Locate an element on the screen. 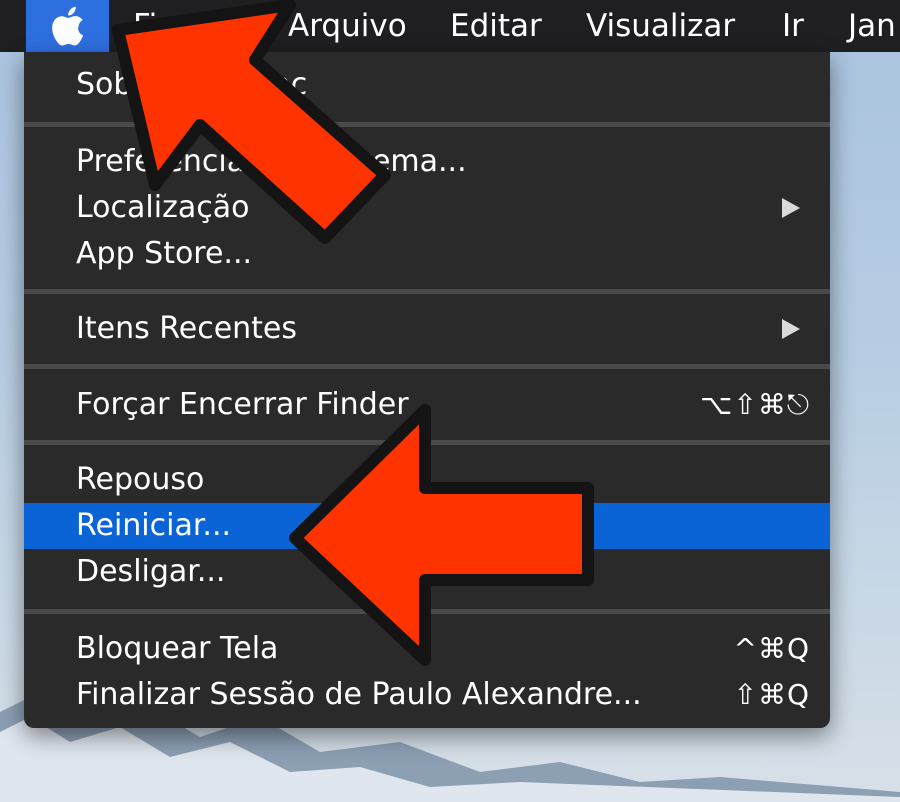  menubar-item-ir: Ir is located at coordinates (793, 26).